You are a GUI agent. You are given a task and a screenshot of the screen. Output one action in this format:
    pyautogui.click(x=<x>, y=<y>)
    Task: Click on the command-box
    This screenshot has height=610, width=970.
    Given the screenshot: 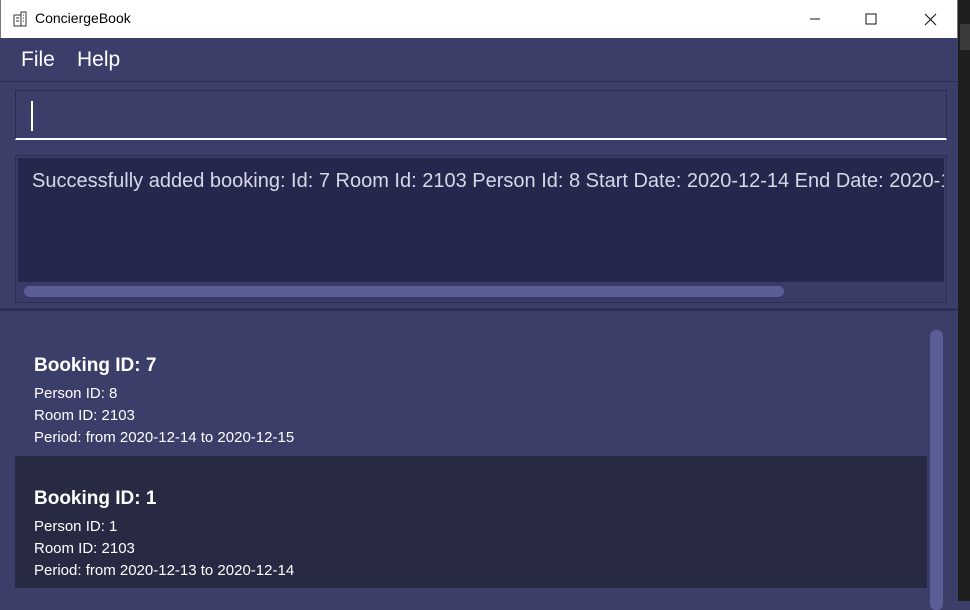 What is the action you would take?
    pyautogui.click(x=481, y=115)
    